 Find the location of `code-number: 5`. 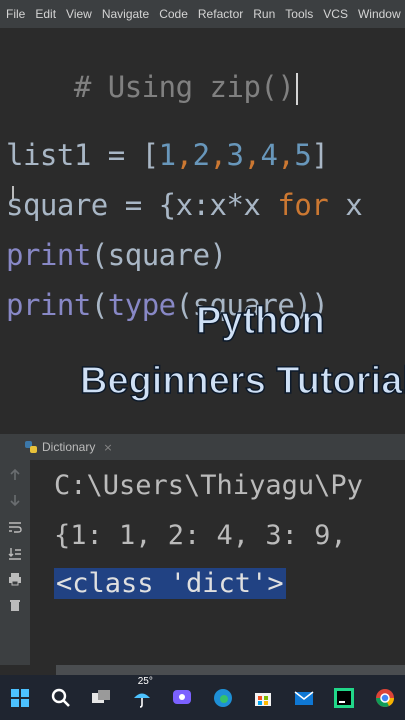

code-number: 5 is located at coordinates (303, 155).